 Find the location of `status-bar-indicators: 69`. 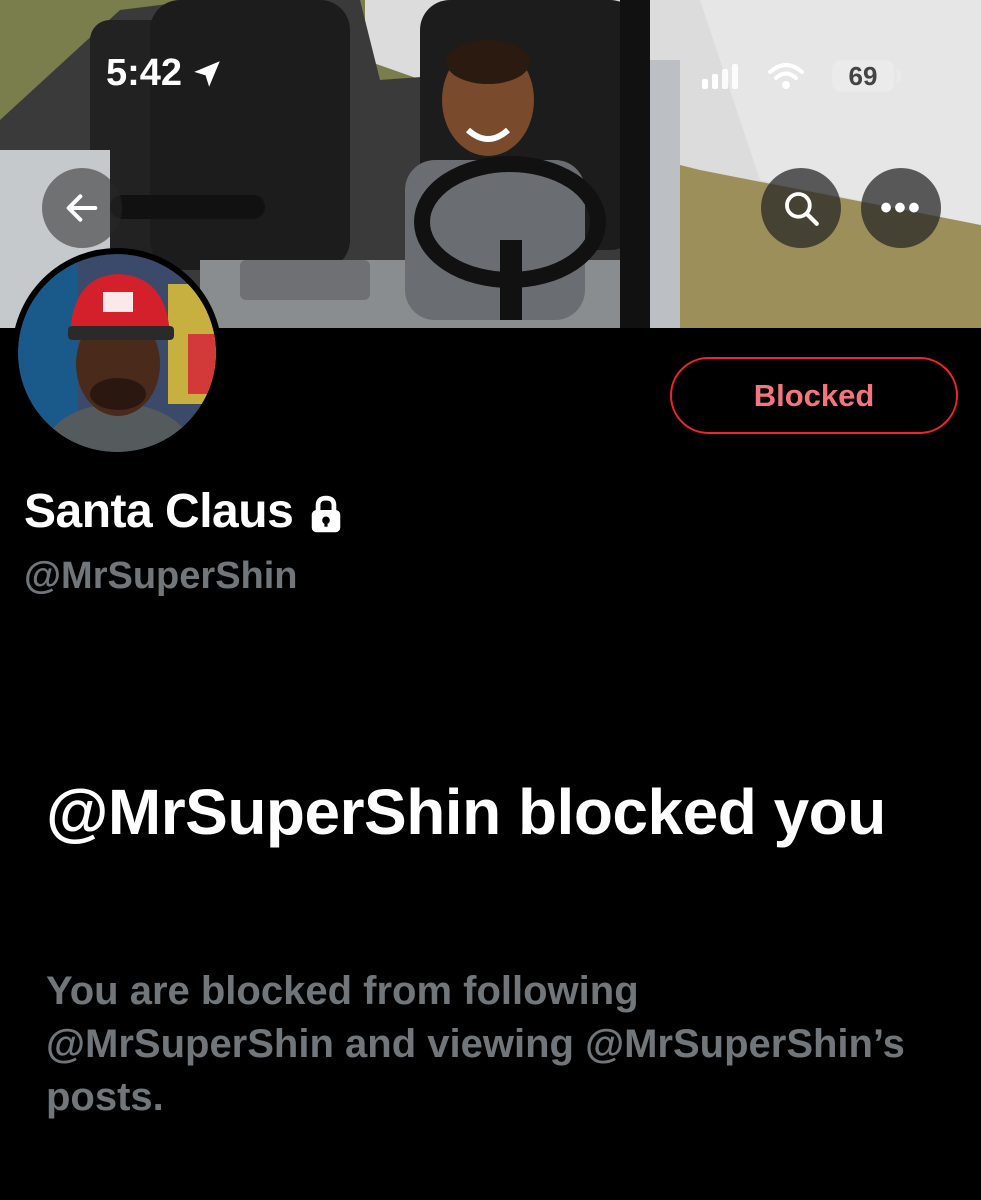

status-bar-indicators: 69 is located at coordinates (800, 76).